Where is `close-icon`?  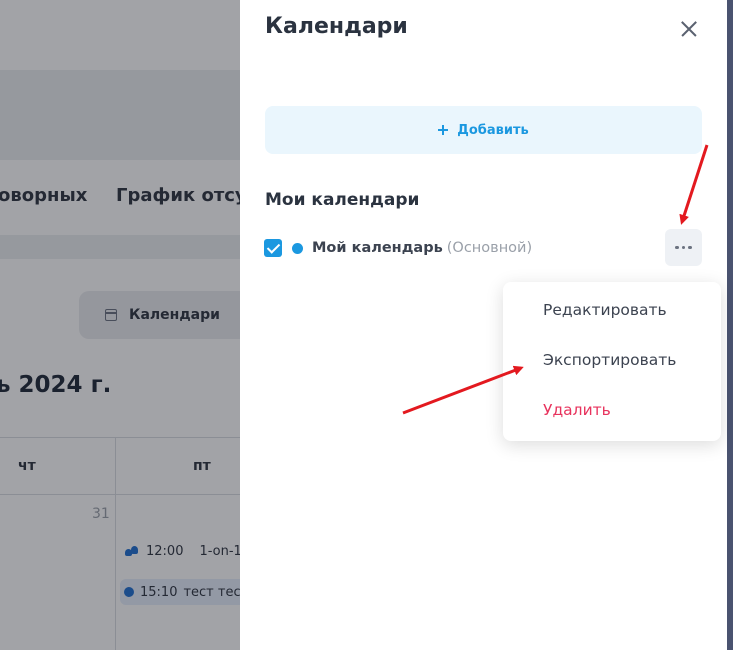 close-icon is located at coordinates (689, 29).